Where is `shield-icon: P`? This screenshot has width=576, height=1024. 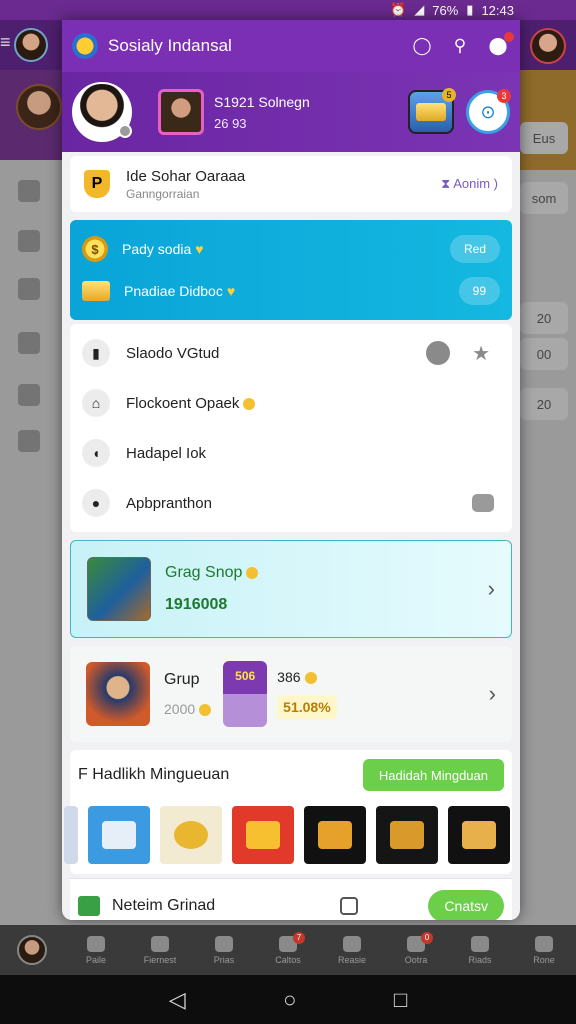
shield-icon: P is located at coordinates (97, 184).